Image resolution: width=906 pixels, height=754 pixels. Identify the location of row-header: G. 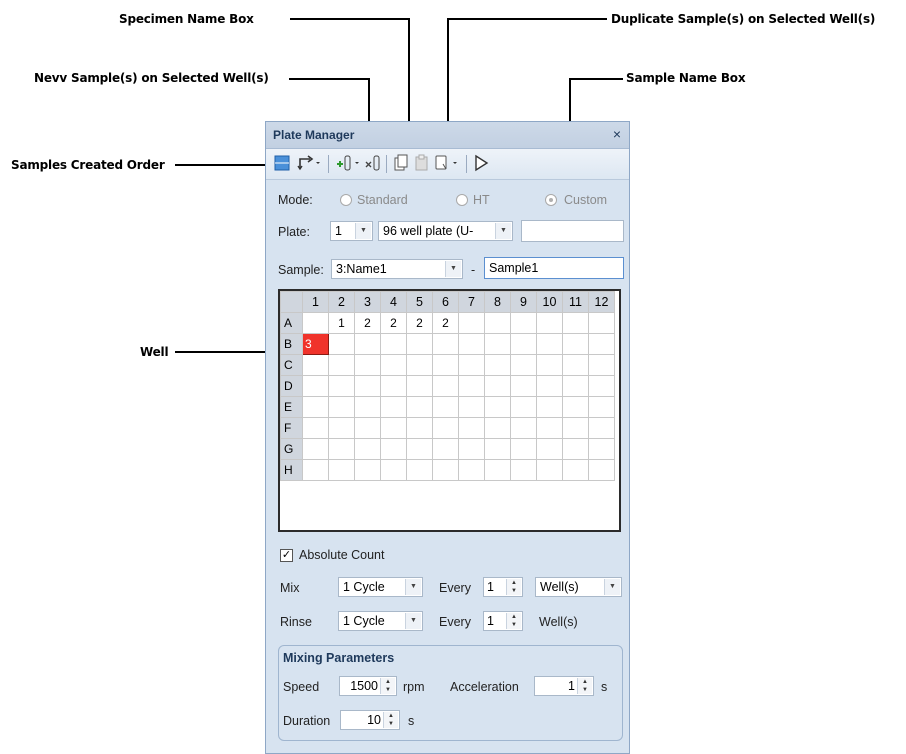
(291, 449).